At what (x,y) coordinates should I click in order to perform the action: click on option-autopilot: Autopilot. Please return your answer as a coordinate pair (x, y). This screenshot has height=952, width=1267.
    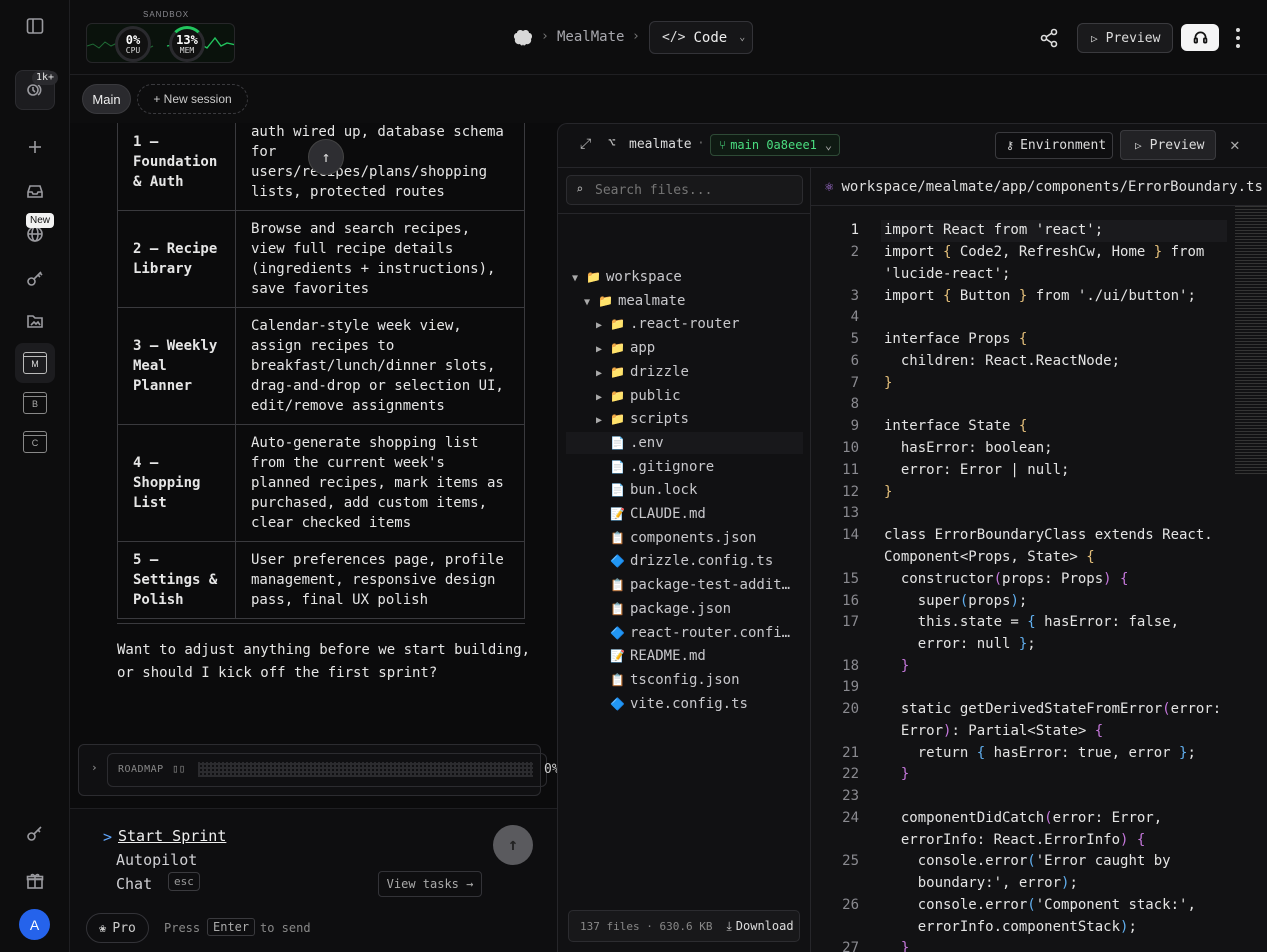
    Looking at the image, I should click on (156, 860).